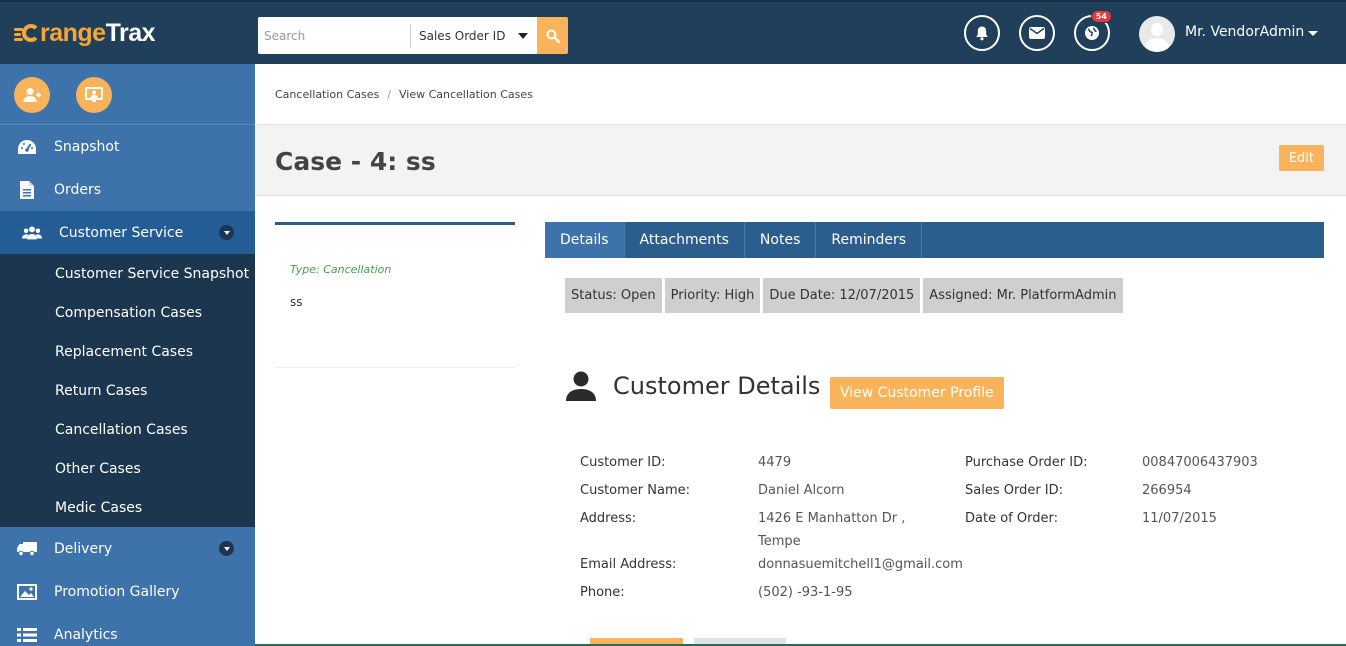 The width and height of the screenshot is (1346, 646). I want to click on search-box: Sales Order ID, so click(398, 35).